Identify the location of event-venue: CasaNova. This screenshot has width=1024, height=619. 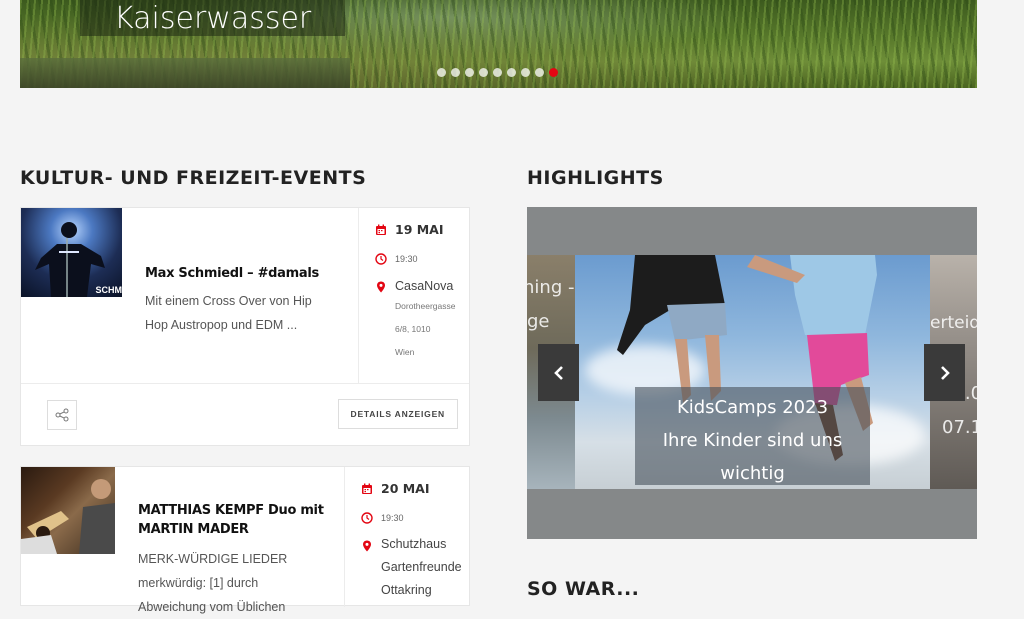
(424, 286).